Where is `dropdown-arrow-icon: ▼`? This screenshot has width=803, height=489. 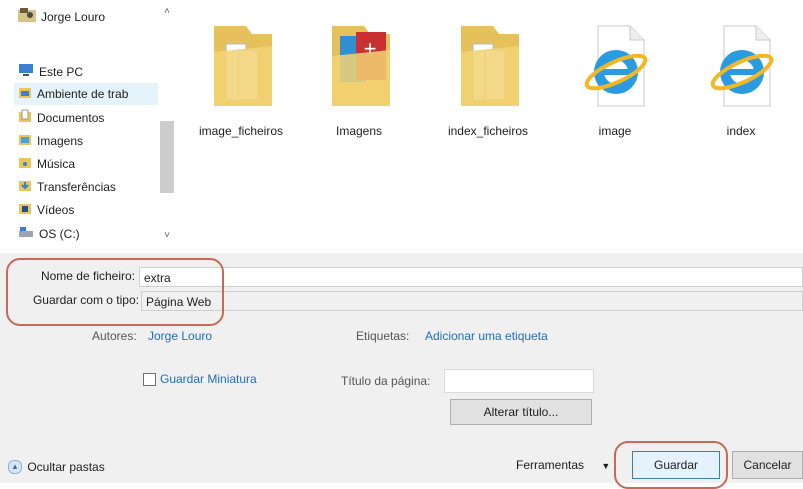 dropdown-arrow-icon: ▼ is located at coordinates (606, 466).